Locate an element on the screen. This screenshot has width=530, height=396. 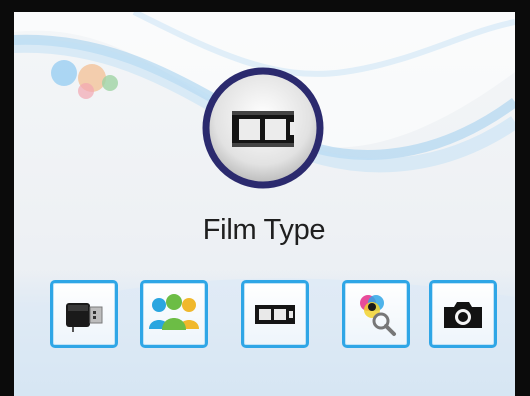
film-type-button is located at coordinates (275, 314).